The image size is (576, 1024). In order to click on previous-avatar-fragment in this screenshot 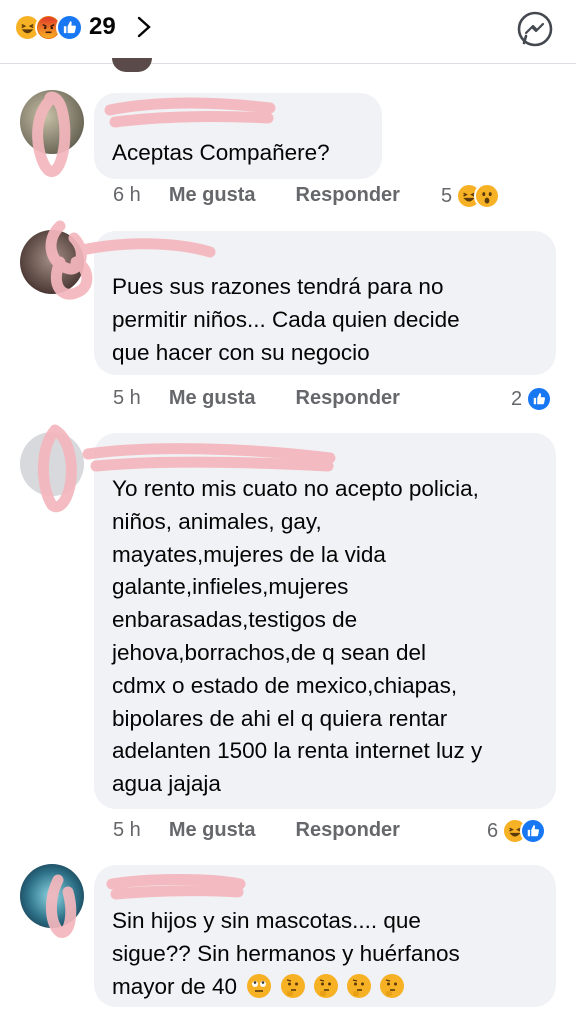, I will do `click(132, 65)`.